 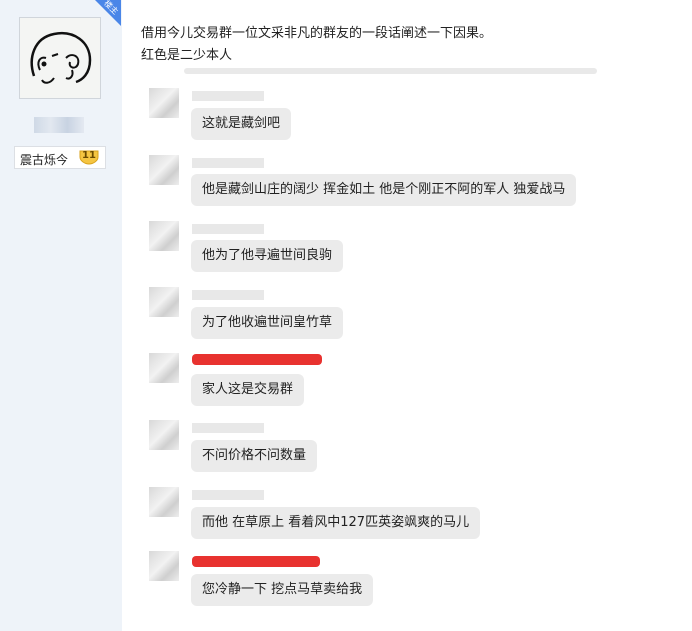 I want to click on level-badge: 11, so click(x=89, y=157).